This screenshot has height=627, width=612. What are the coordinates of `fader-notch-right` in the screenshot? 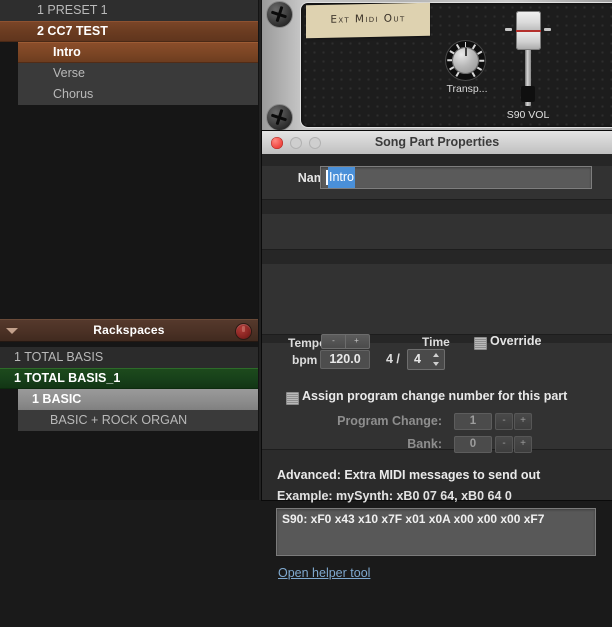 It's located at (547, 29).